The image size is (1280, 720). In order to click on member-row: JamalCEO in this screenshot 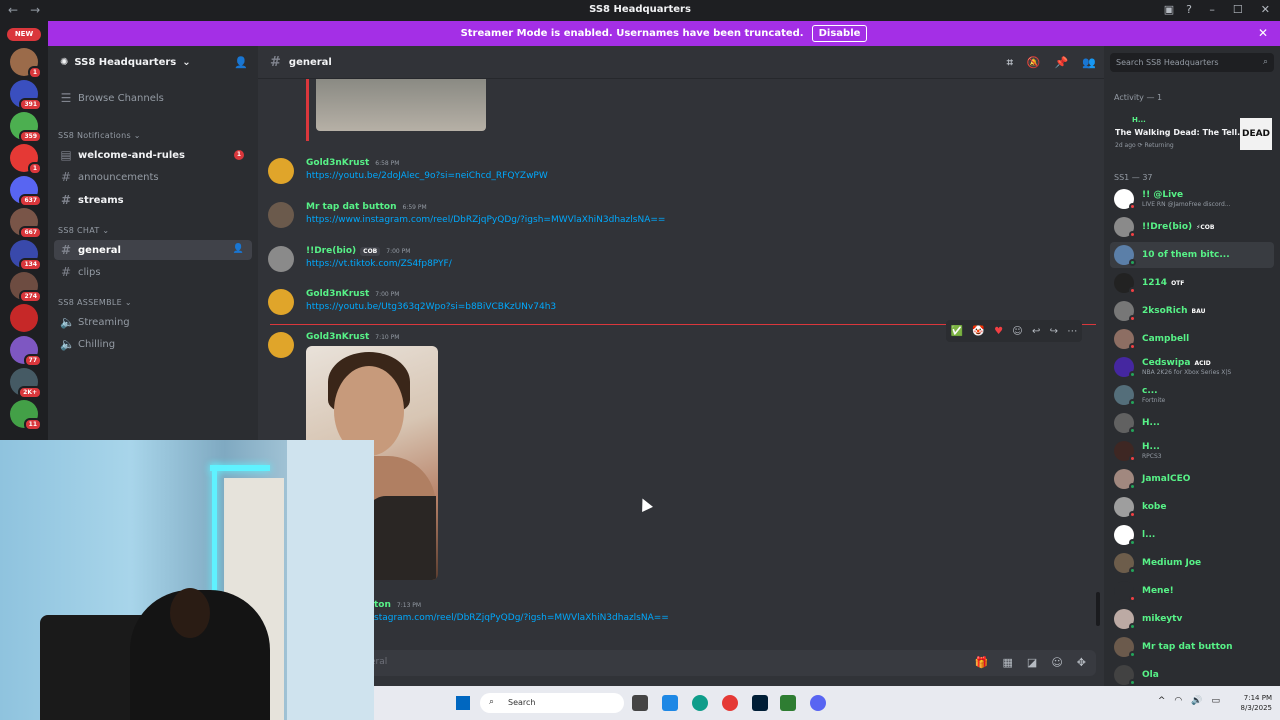, I will do `click(1192, 479)`.